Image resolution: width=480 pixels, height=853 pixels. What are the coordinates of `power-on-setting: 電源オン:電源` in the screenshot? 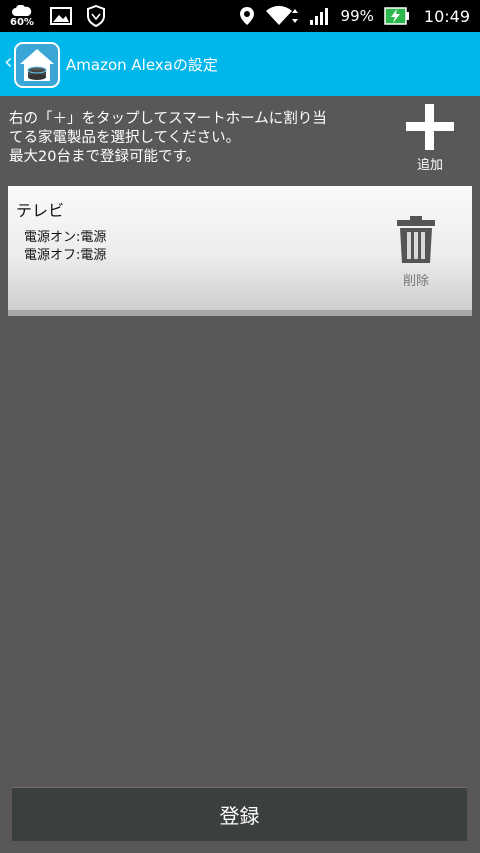 It's located at (65, 237).